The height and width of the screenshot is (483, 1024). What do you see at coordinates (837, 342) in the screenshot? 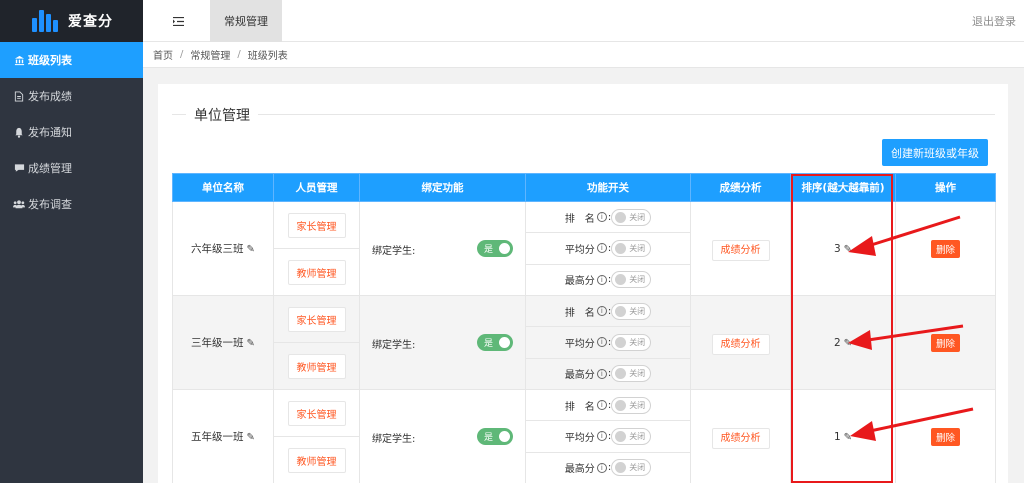
I see `sort-value: 2` at bounding box center [837, 342].